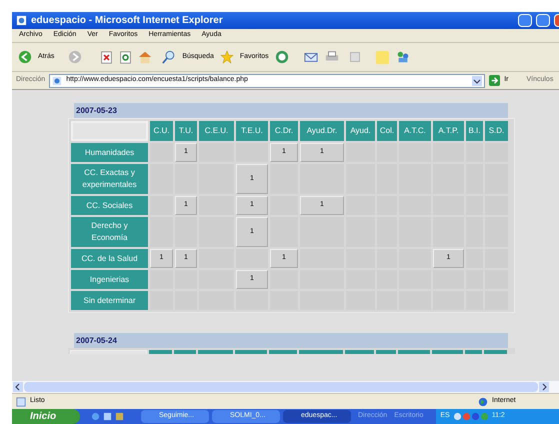 The width and height of the screenshot is (559, 424). I want to click on mail-icon, so click(310, 57).